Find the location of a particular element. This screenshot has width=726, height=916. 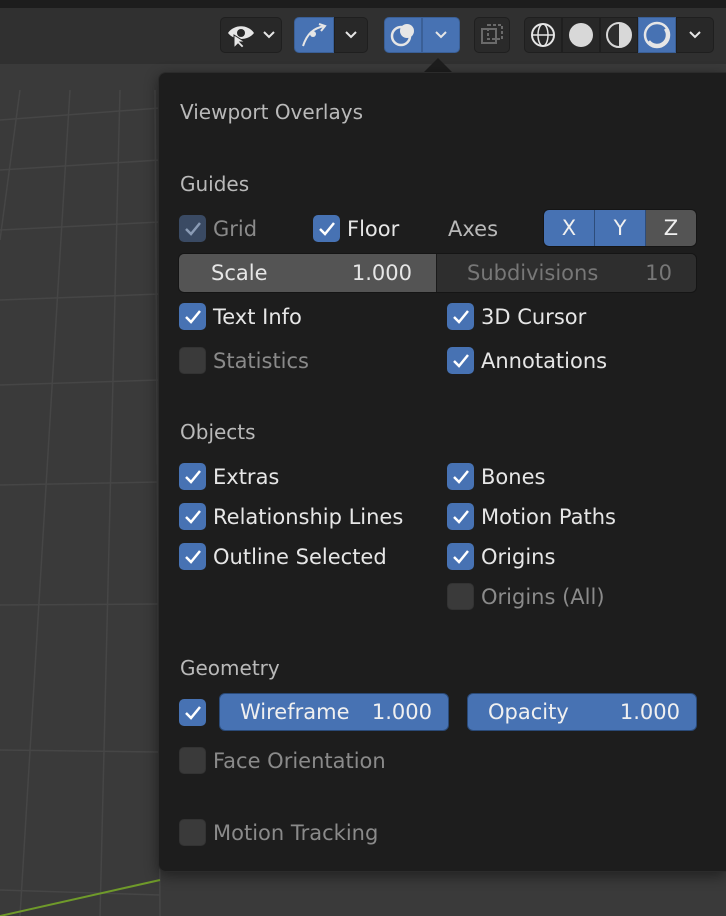

material-shading-icon is located at coordinates (619, 35).